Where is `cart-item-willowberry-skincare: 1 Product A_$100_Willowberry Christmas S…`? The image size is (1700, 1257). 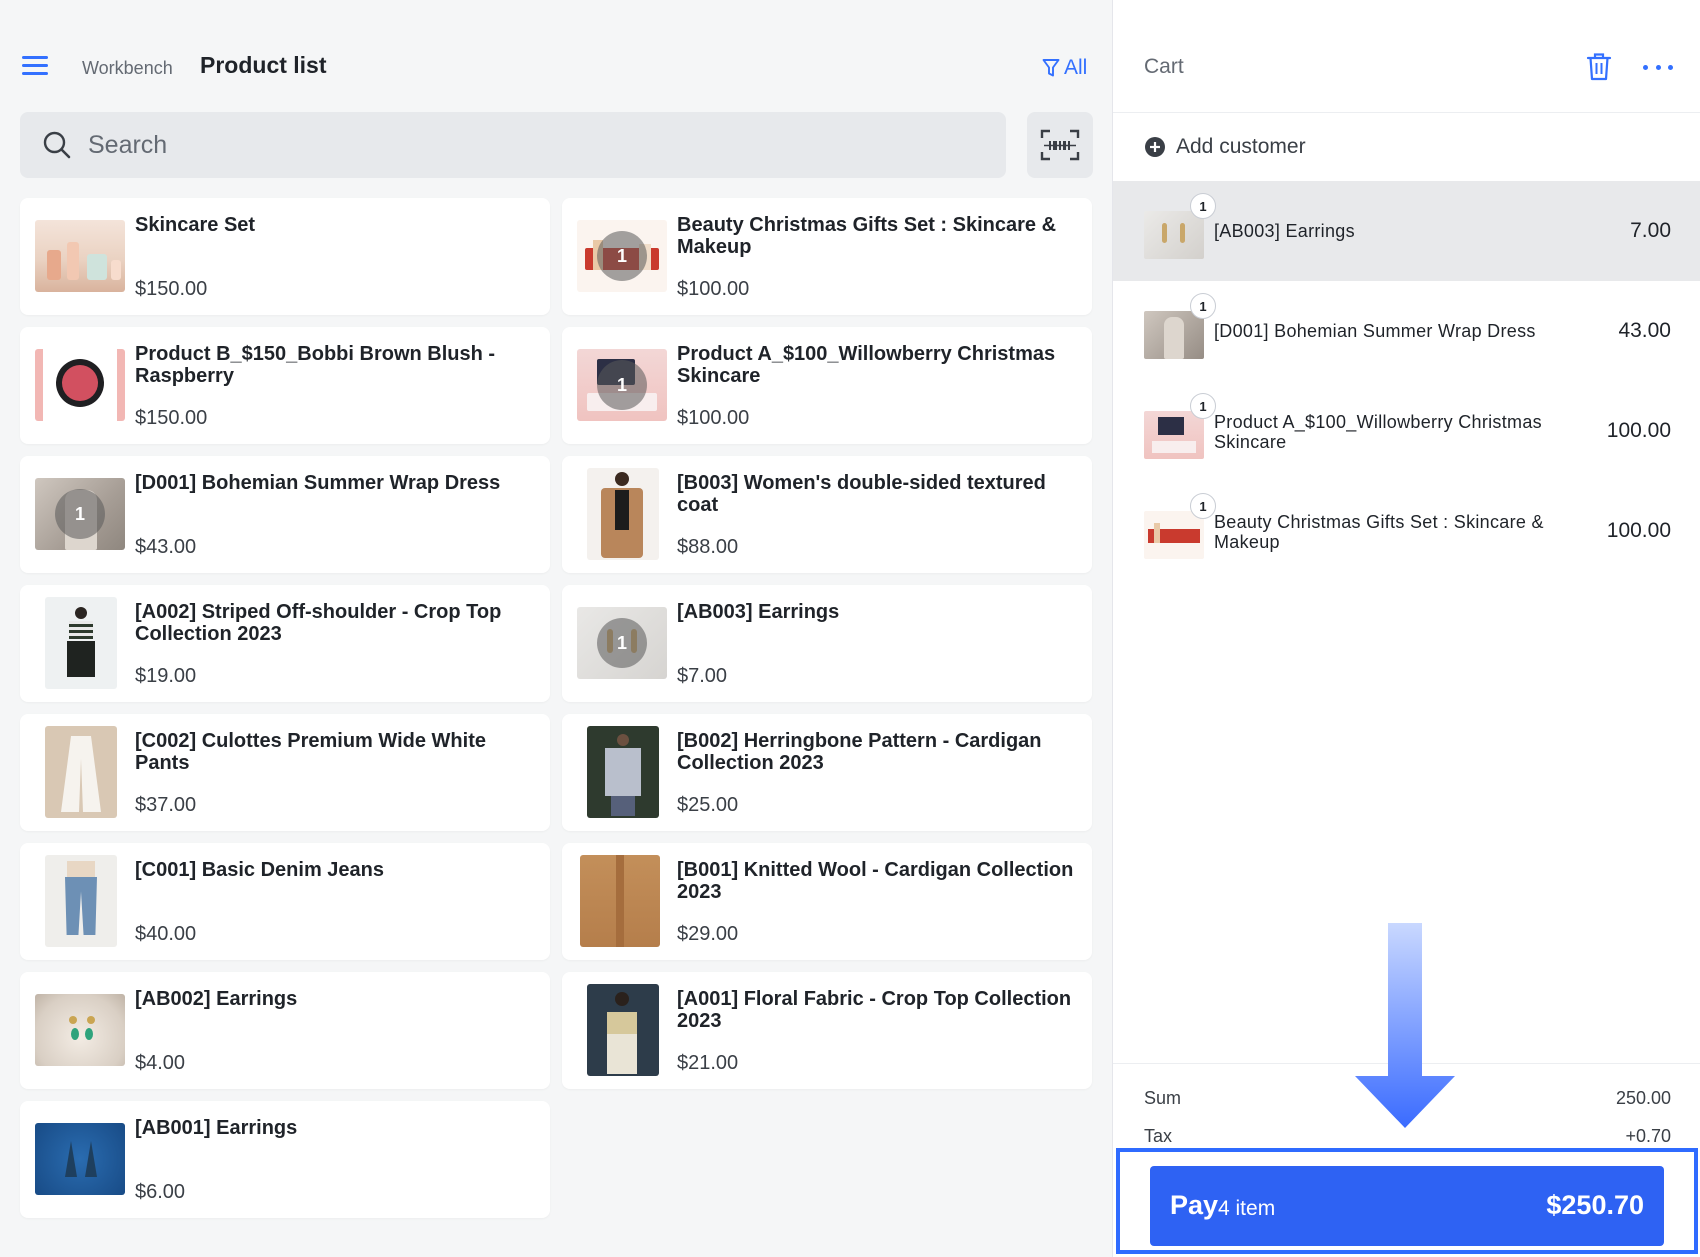
cart-item-willowberry-skincare: 1 Product A_$100_Willowberry Christmas S… is located at coordinates (1406, 431).